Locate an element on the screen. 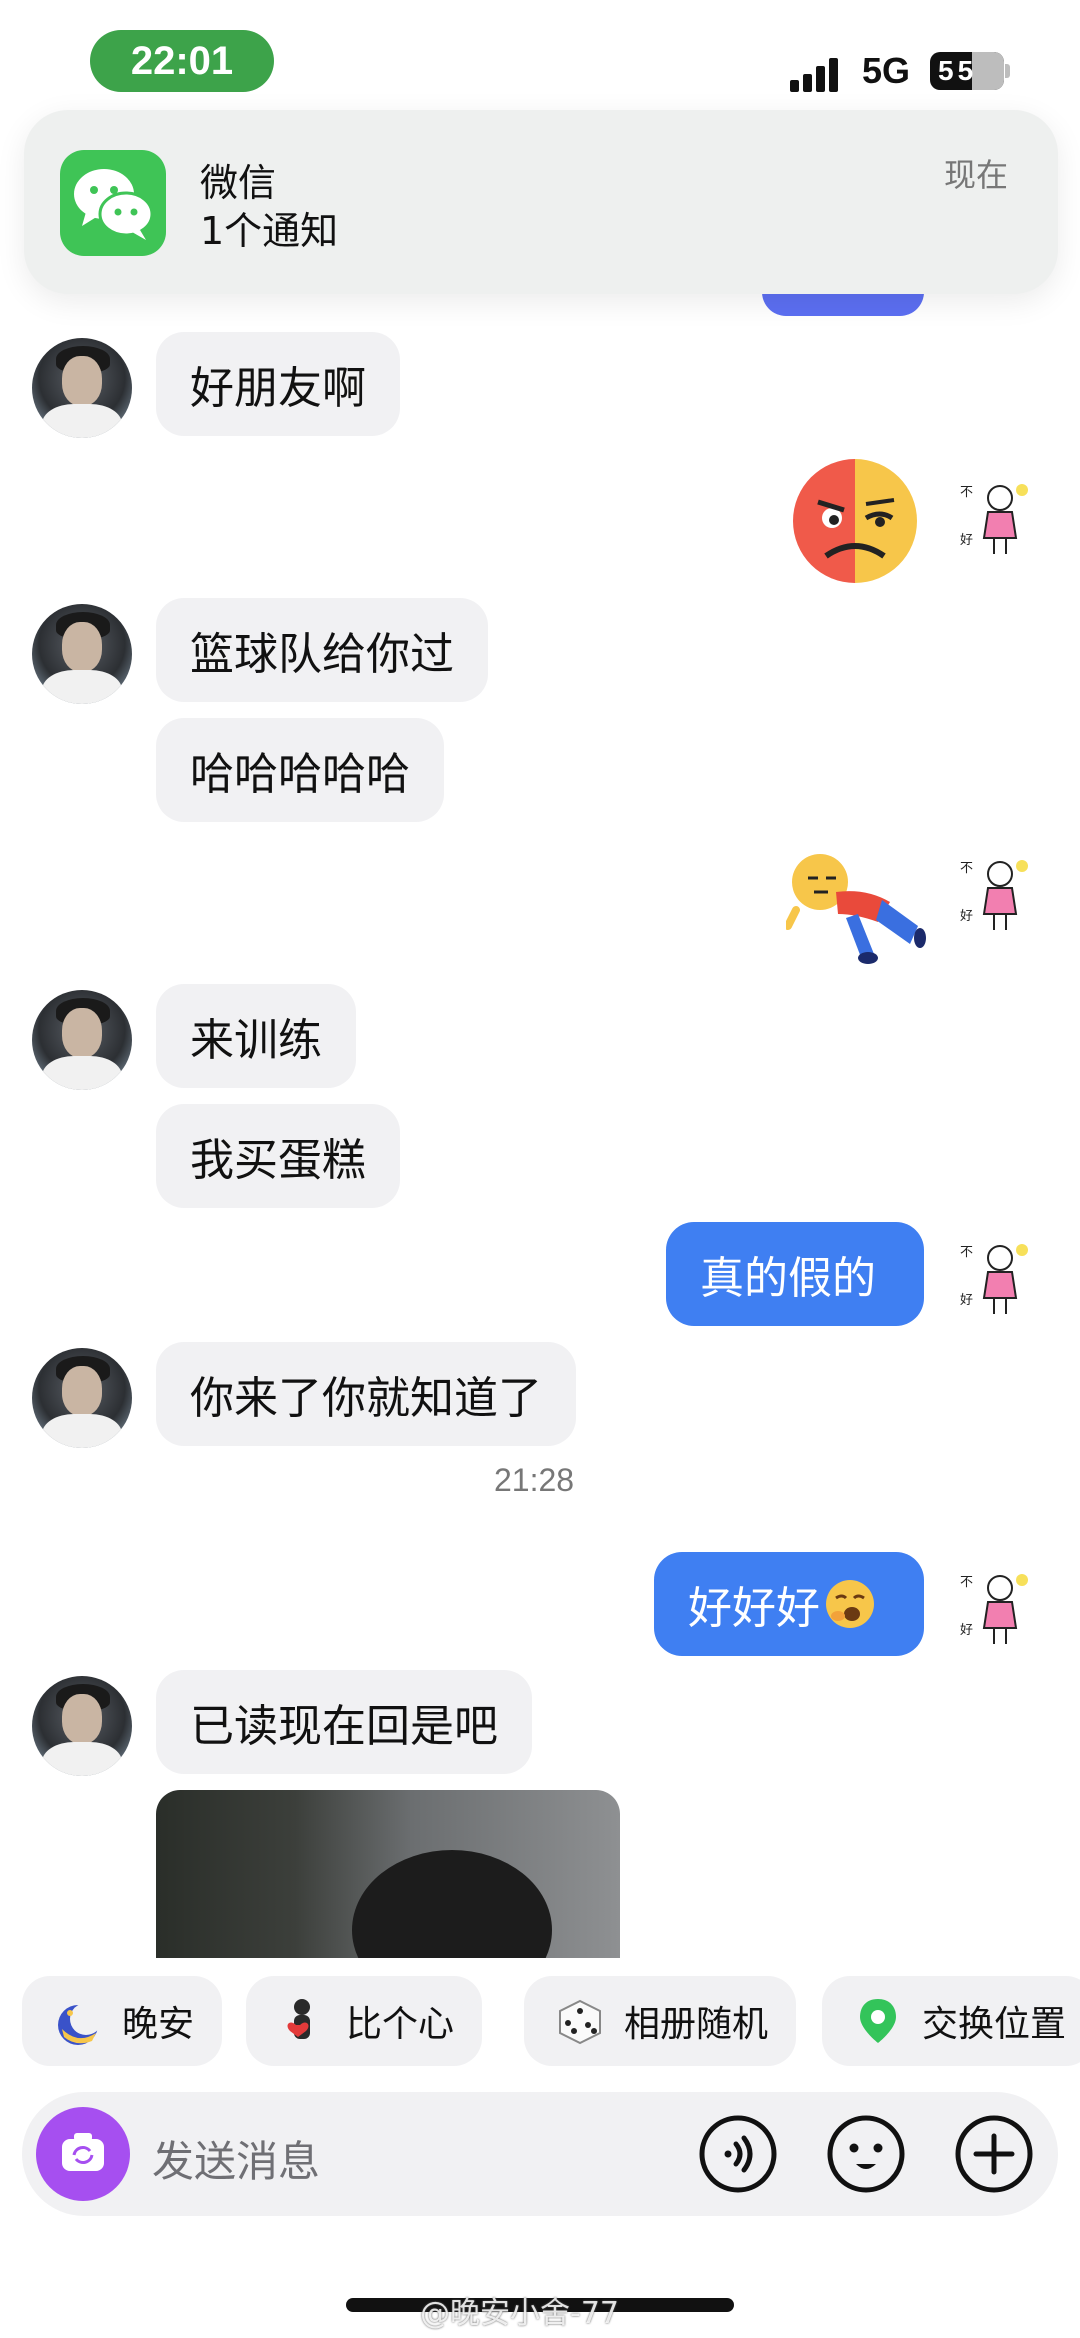 Image resolution: width=1080 pixels, height=2338 pixels. plus-icon is located at coordinates (994, 2154).